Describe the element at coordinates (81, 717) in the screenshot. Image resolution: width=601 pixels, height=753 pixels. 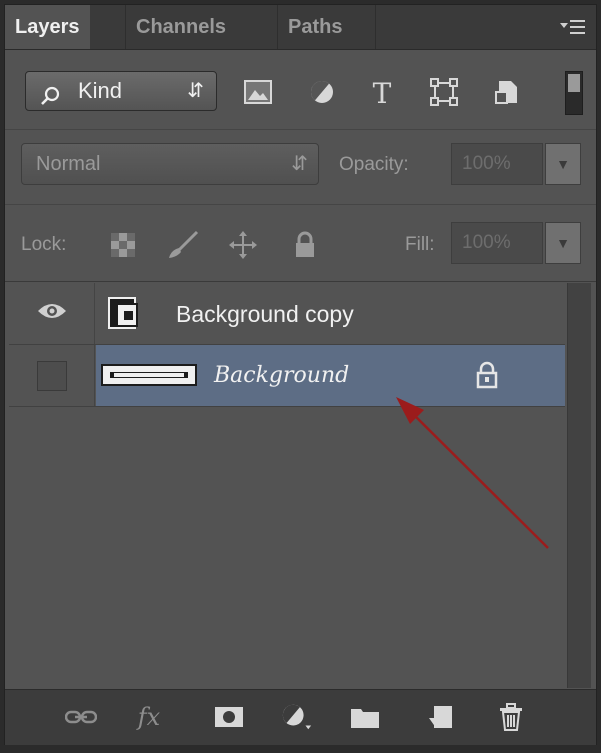
I see `link-layers-icon` at that location.